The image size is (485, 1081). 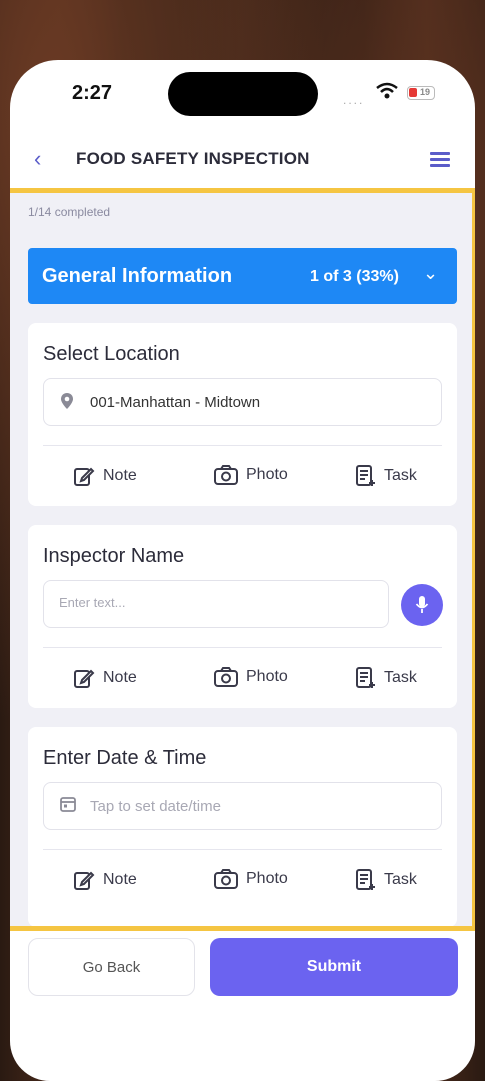 I want to click on page-title: FOOD SAFETY INSPECTION, so click(x=193, y=158).